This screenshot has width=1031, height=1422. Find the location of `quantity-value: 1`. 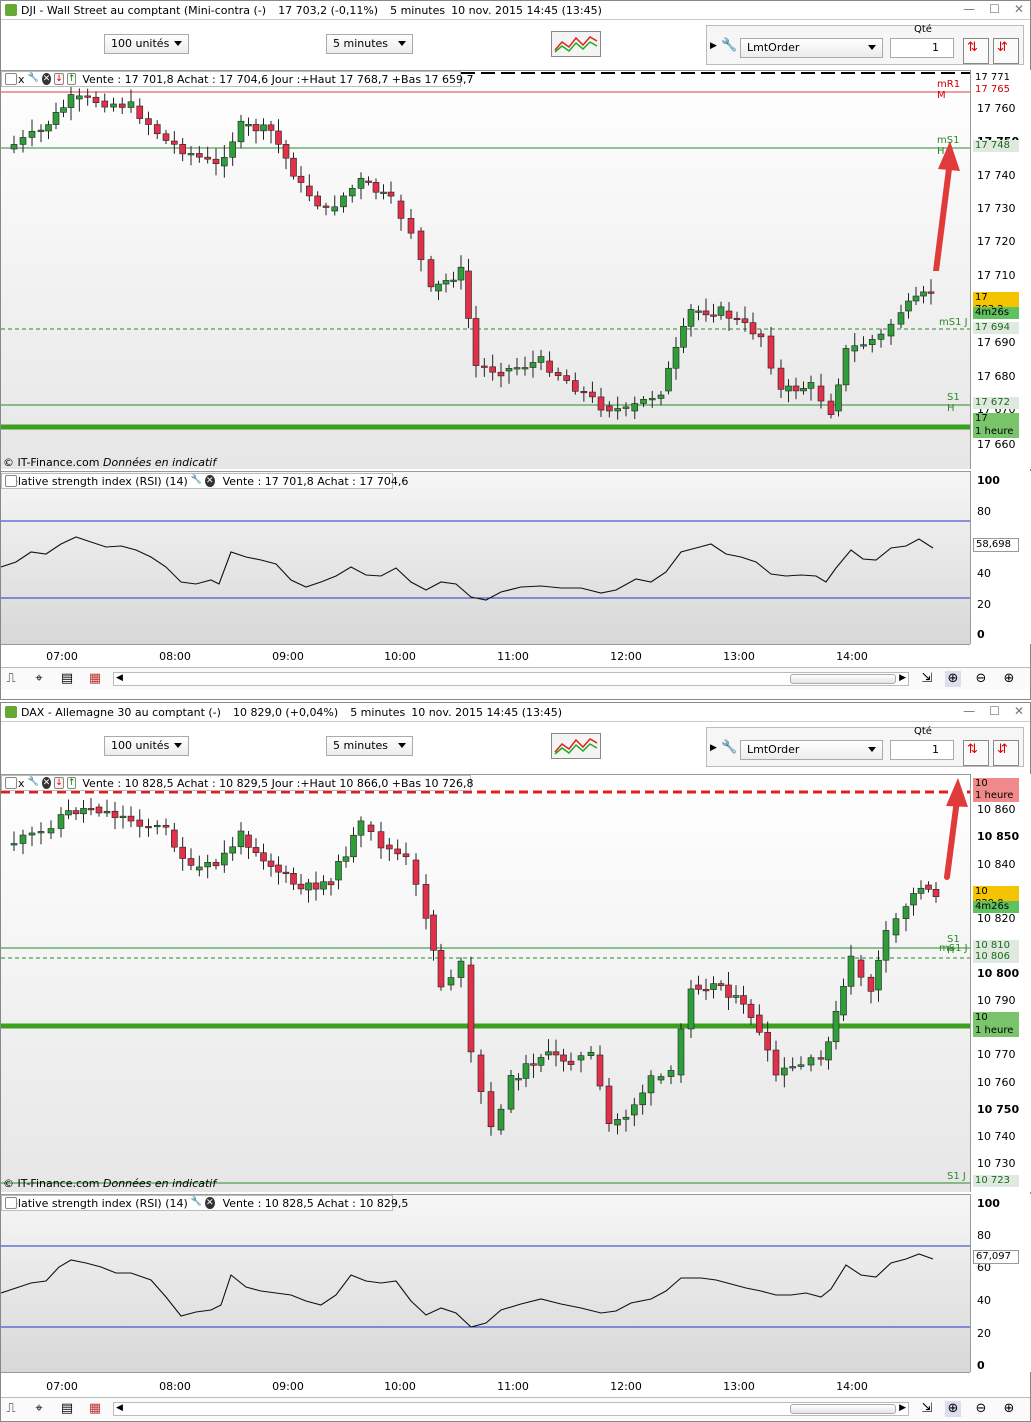

quantity-value: 1 is located at coordinates (935, 749).